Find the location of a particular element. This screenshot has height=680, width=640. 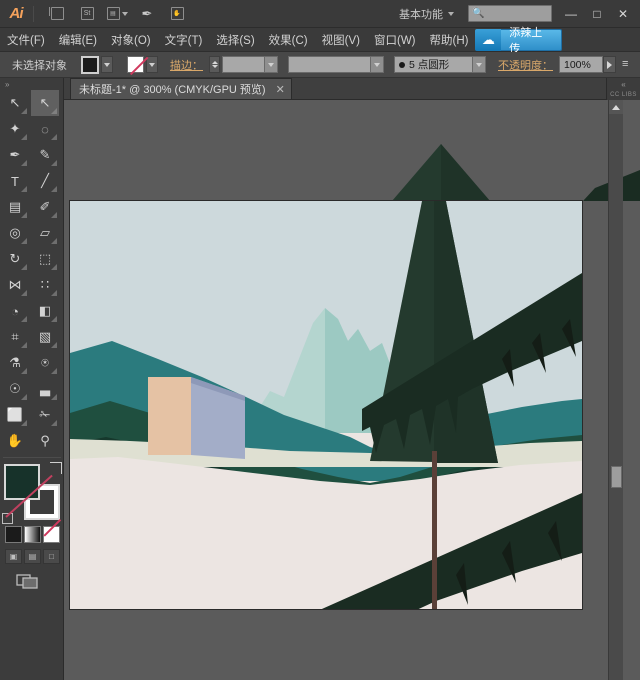

draw-normal-button: ▣ is located at coordinates (13, 556).